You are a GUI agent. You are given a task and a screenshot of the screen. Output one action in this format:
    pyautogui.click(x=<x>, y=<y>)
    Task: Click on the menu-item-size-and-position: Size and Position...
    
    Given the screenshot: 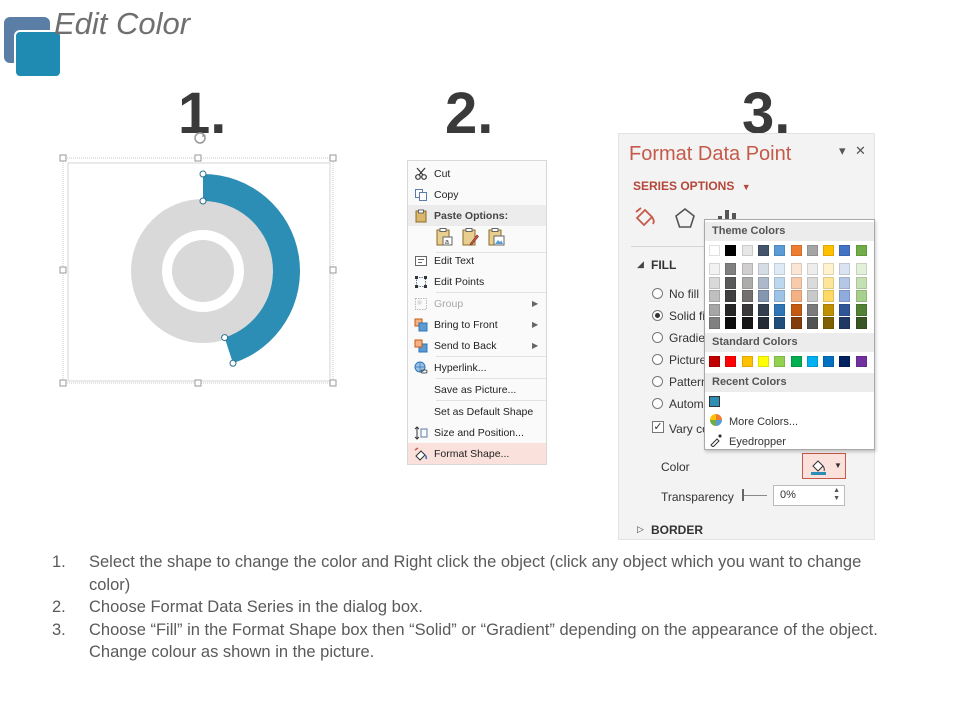 What is the action you would take?
    pyautogui.click(x=477, y=432)
    